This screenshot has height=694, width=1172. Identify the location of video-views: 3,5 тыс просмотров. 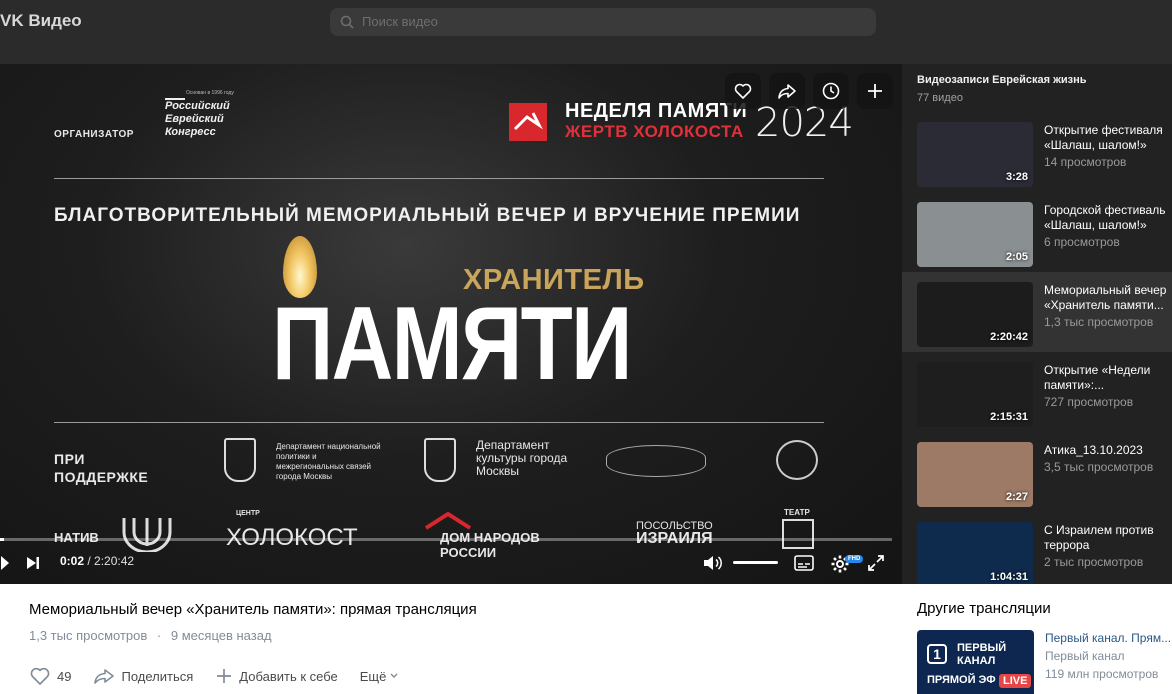
(1099, 467).